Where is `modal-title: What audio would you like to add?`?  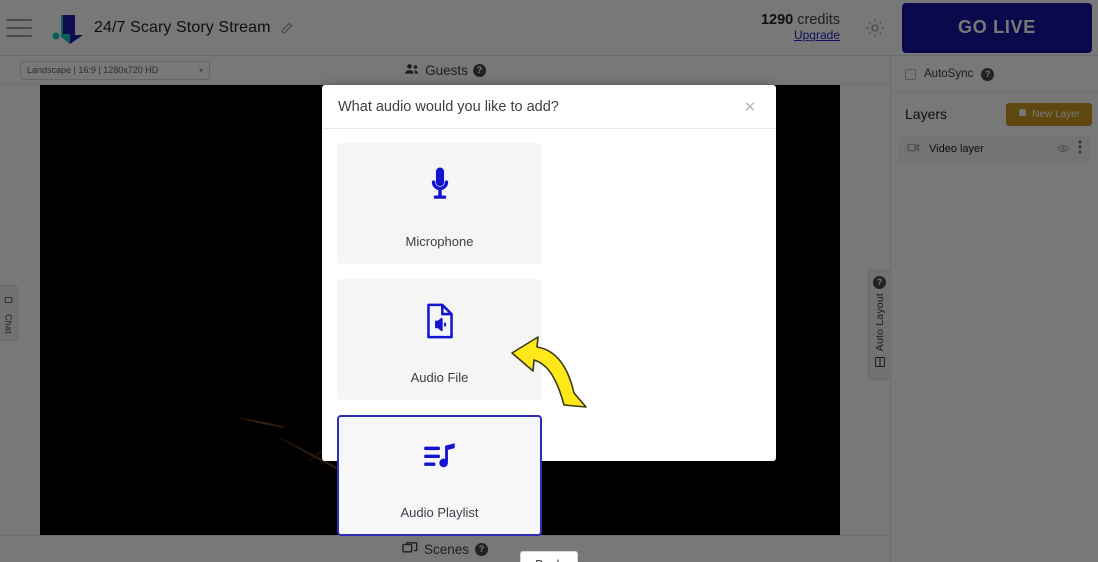 modal-title: What audio would you like to add? is located at coordinates (448, 106).